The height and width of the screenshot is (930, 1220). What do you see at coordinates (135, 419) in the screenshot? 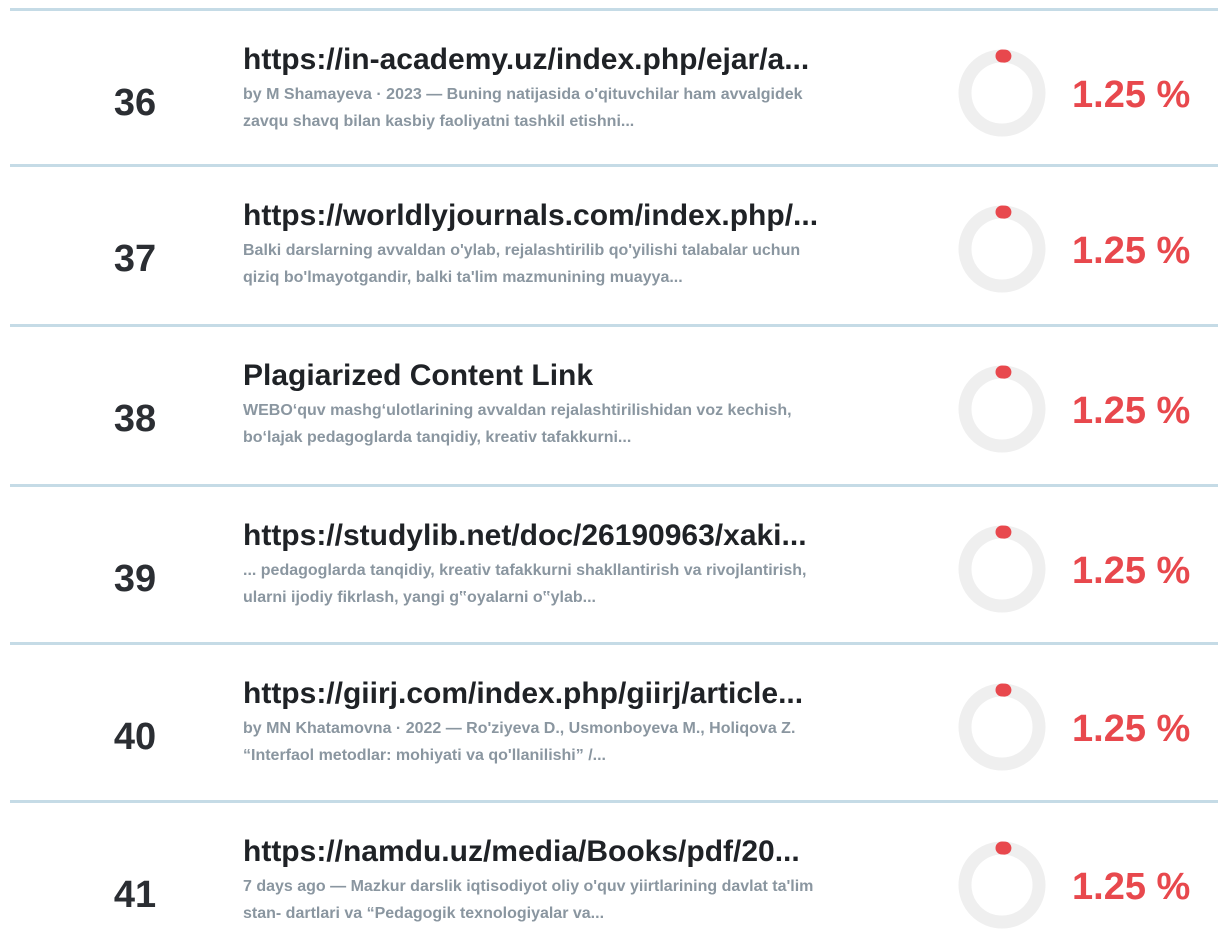
I see `result-number: 38` at bounding box center [135, 419].